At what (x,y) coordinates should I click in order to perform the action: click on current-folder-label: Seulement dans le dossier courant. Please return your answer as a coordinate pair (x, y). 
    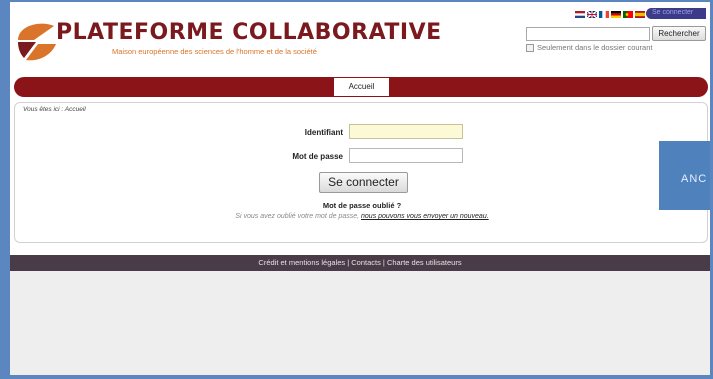
    Looking at the image, I should click on (595, 47).